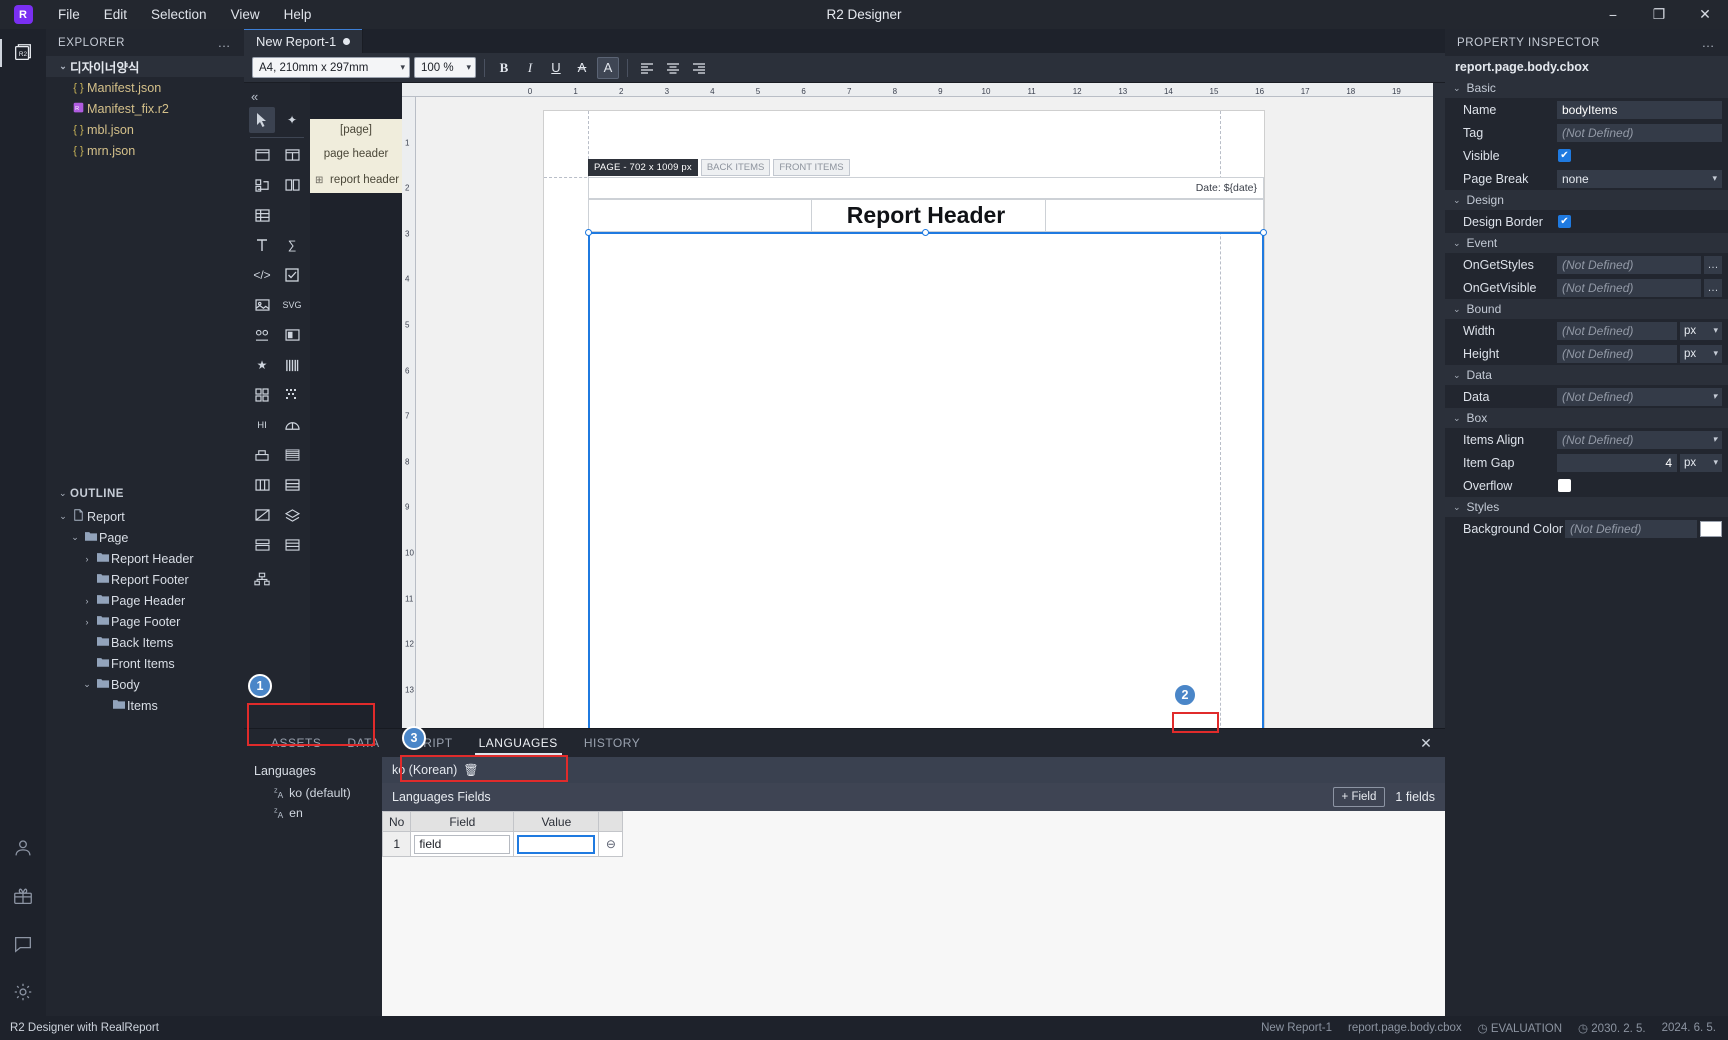 The image size is (1728, 1040). Describe the element at coordinates (1629, 287) in the screenshot. I see `ongetvisible-input: (Not Defined)` at that location.